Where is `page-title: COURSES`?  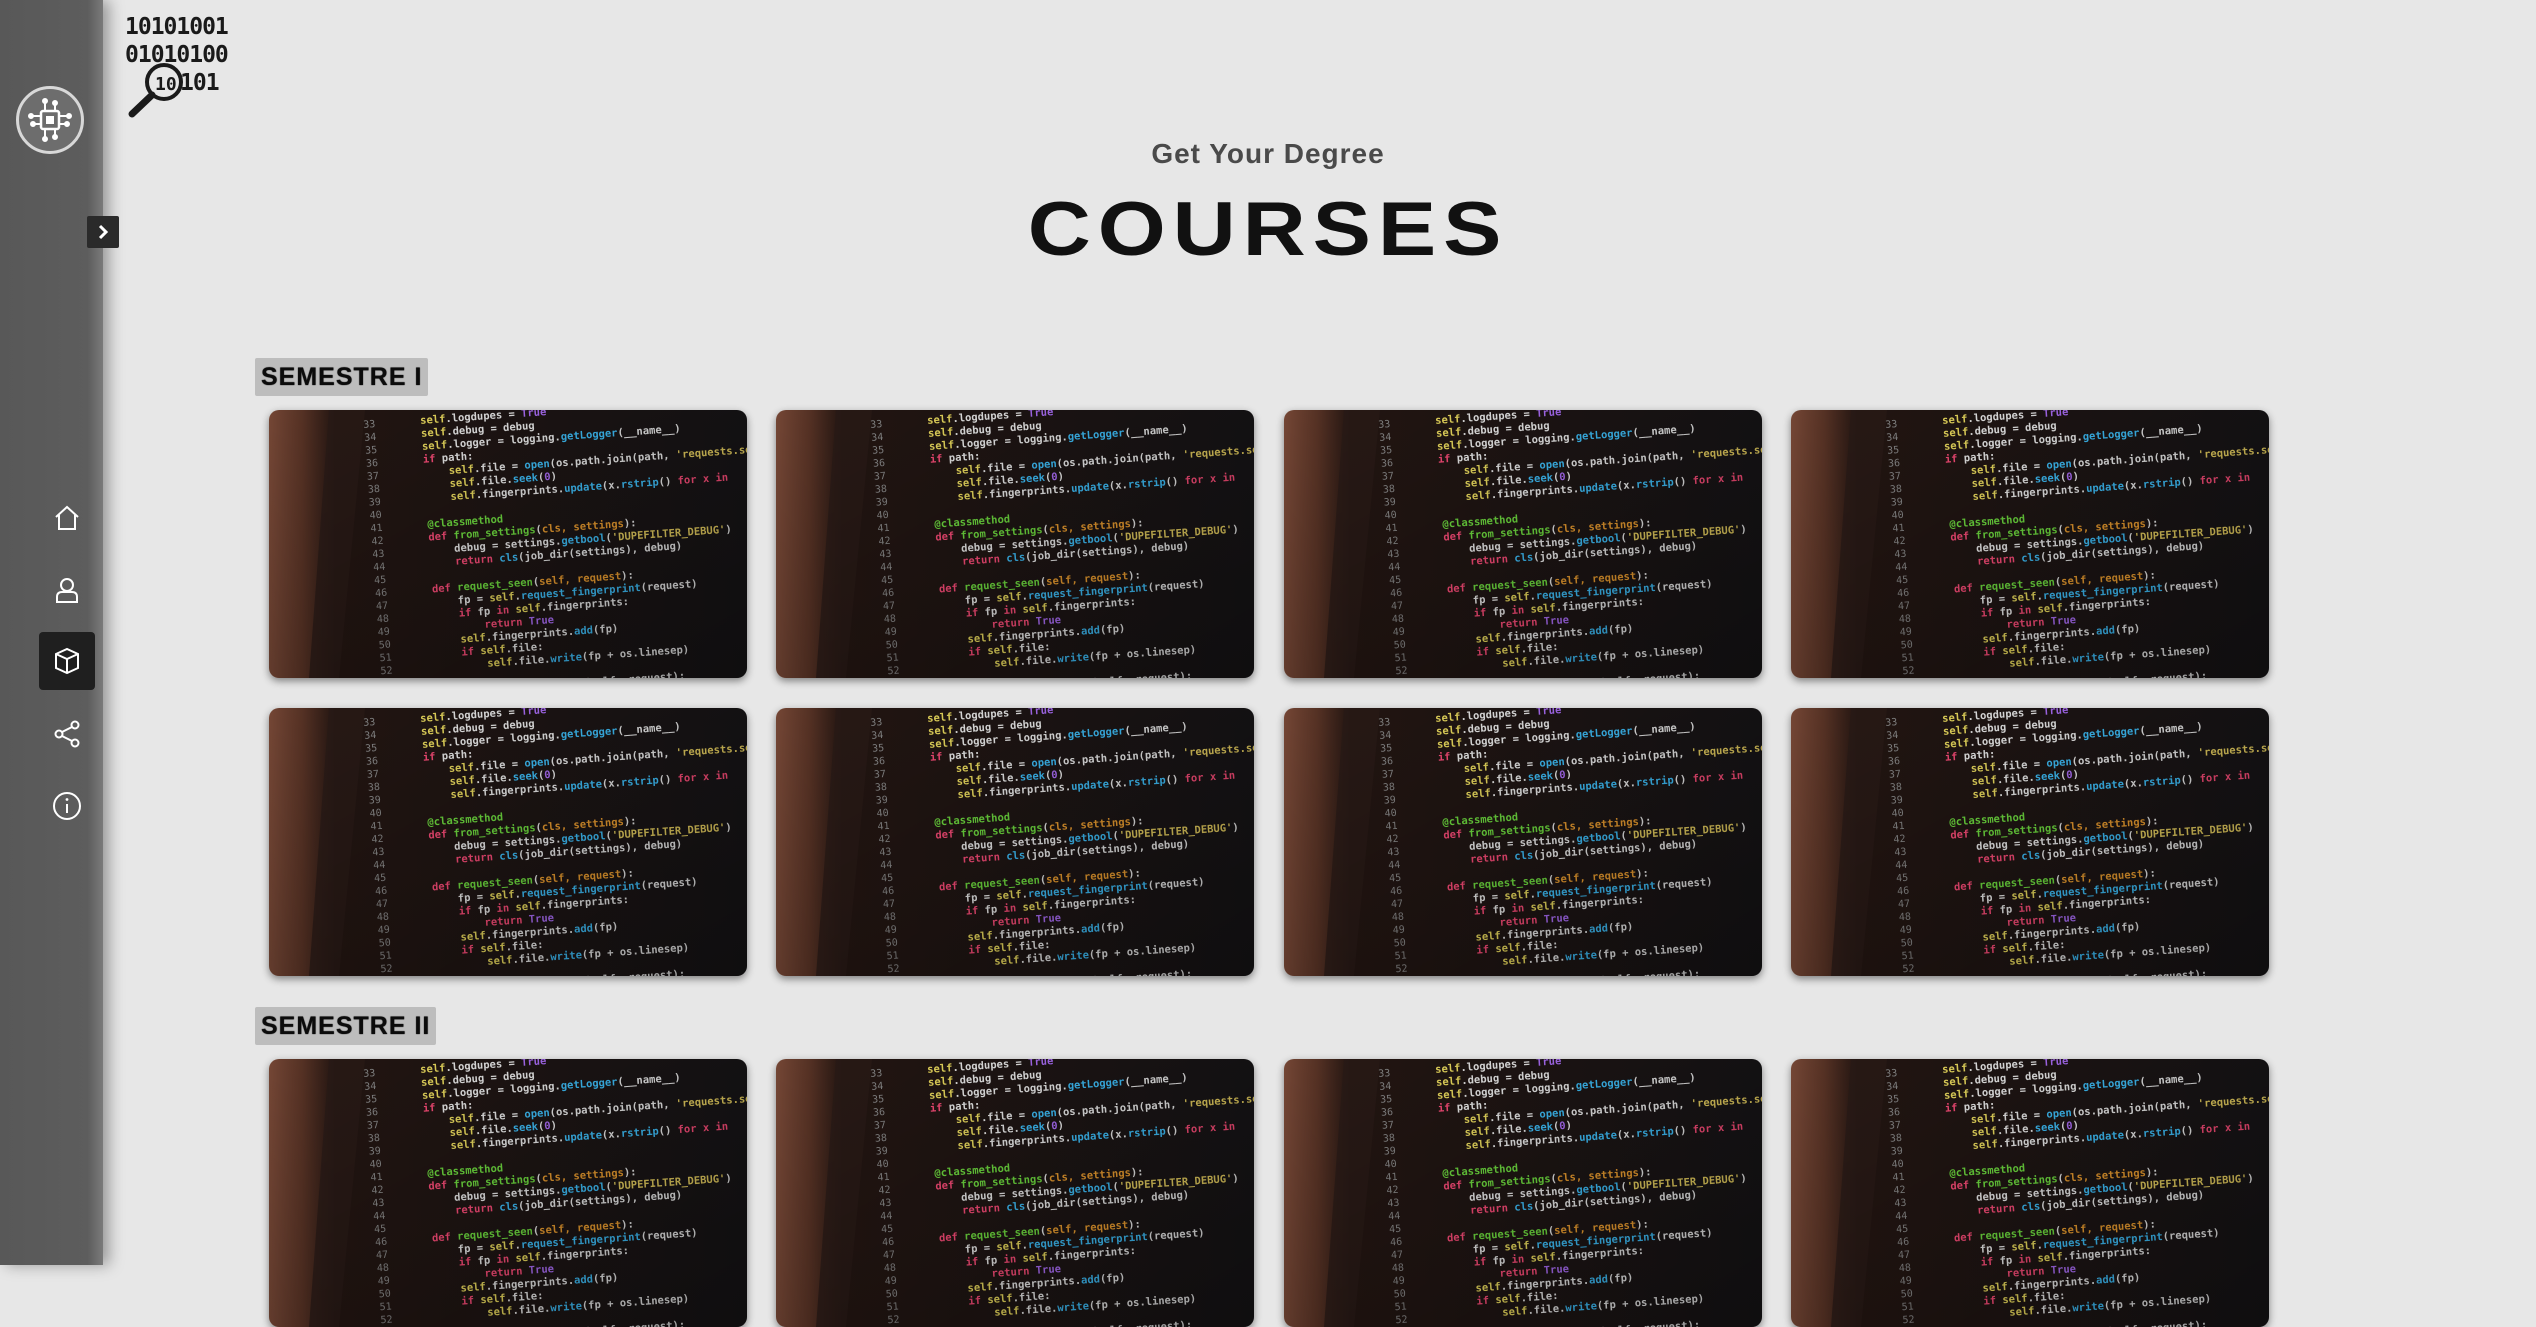
page-title: COURSES is located at coordinates (1268, 229).